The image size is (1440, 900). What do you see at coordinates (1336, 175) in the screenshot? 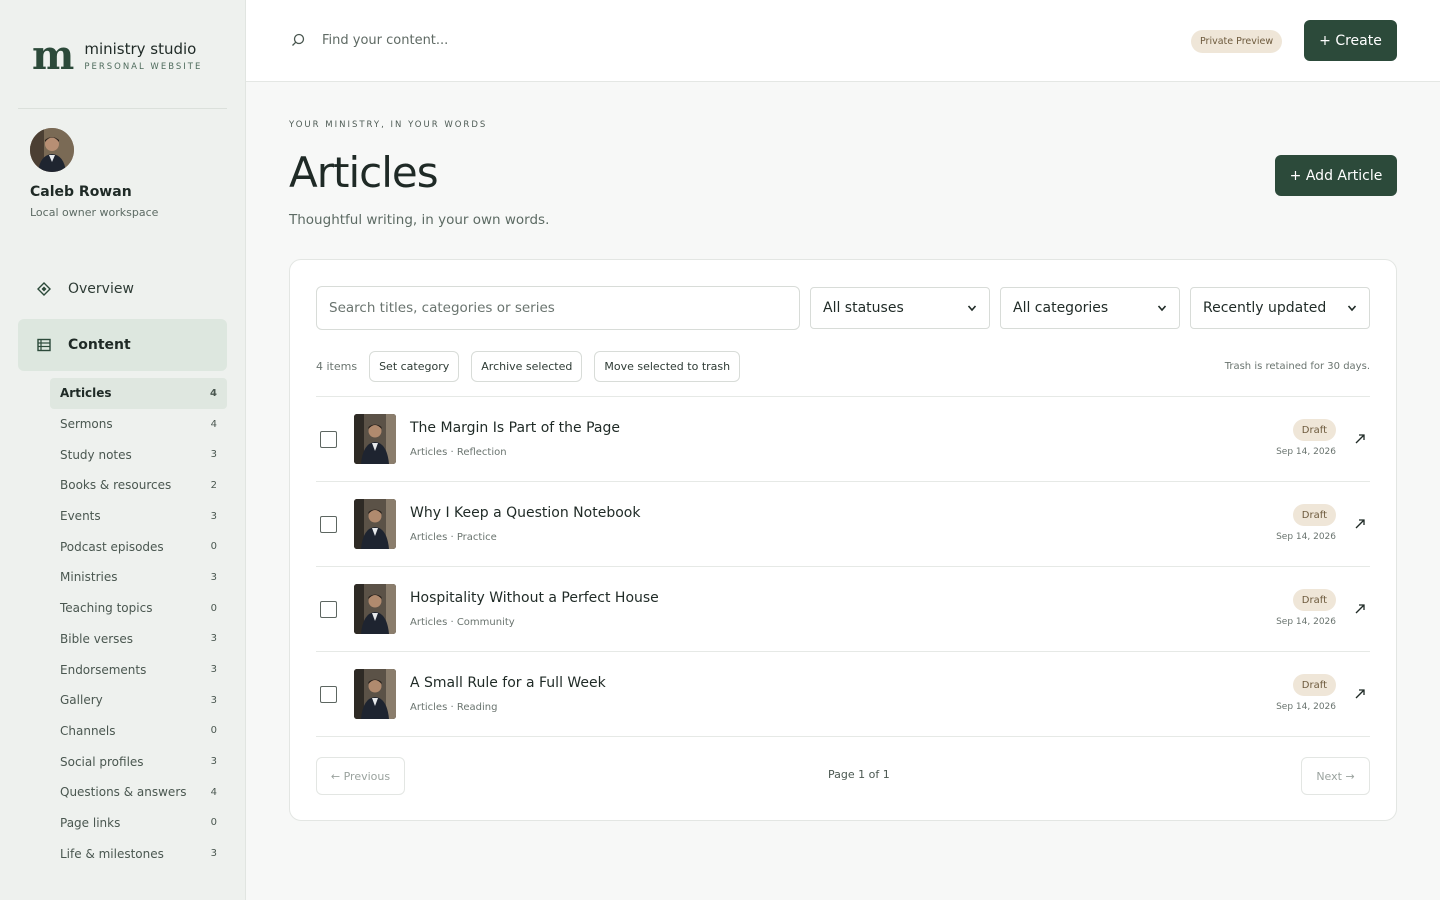
I see `add-article-button: + Add Article` at bounding box center [1336, 175].